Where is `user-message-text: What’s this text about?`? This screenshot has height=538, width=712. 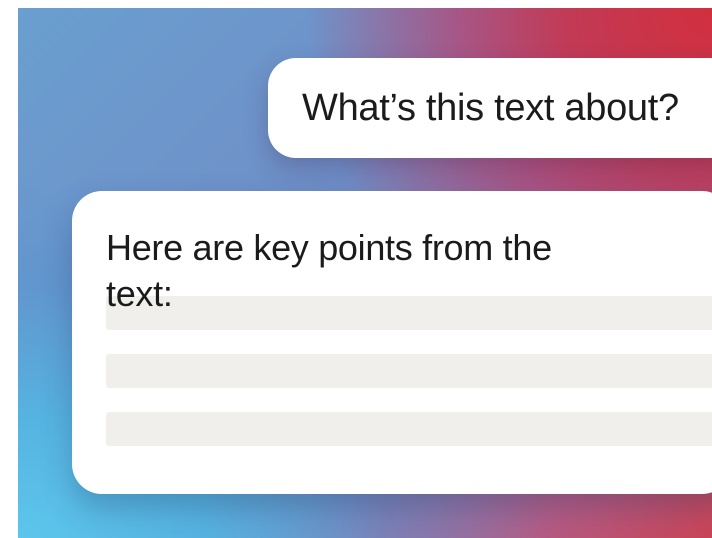
user-message-text: What’s this text about? is located at coordinates (490, 108).